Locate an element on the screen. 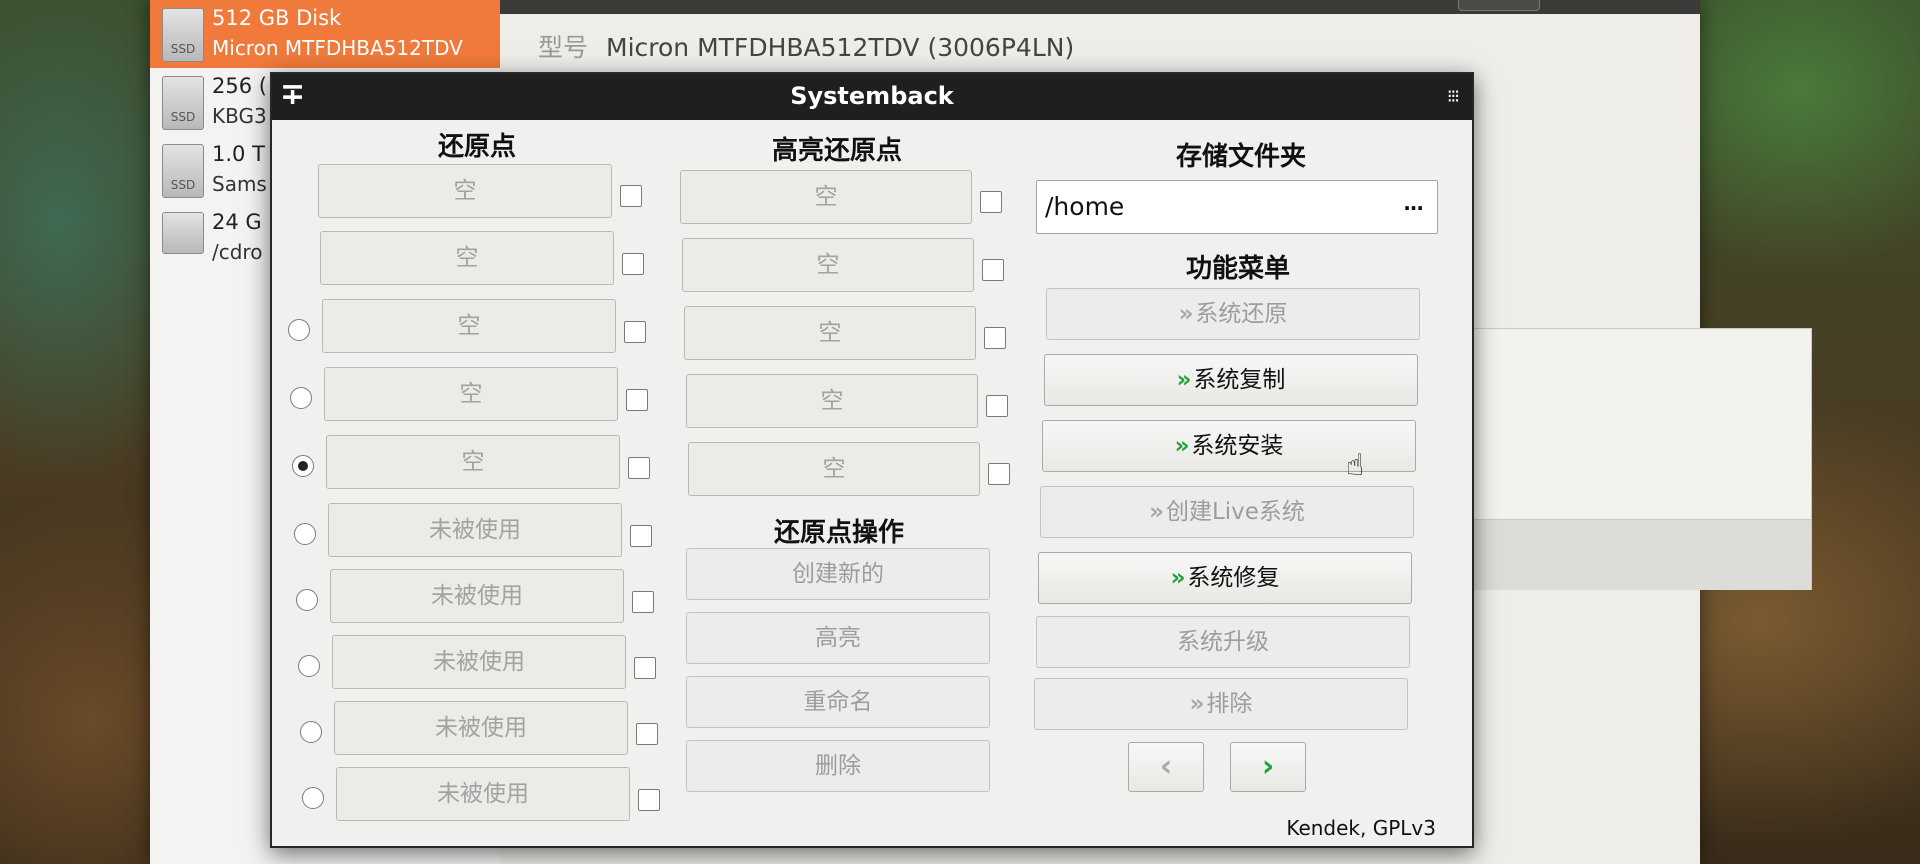 This screenshot has width=1920, height=864. disk-name: 256 ( is located at coordinates (239, 86).